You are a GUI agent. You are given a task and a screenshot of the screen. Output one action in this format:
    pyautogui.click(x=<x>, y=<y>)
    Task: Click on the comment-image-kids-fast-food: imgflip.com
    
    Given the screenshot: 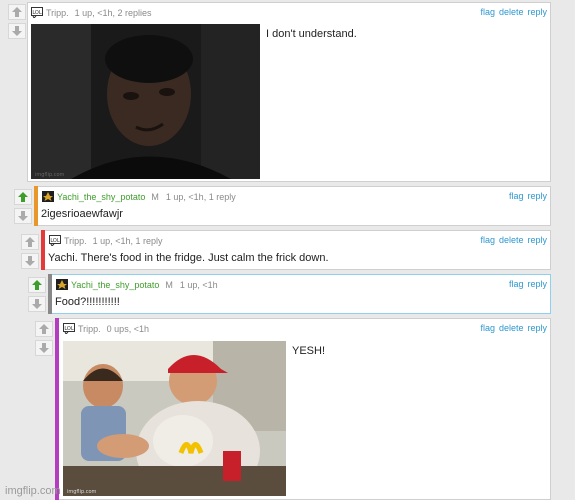 What is the action you would take?
    pyautogui.click(x=174, y=418)
    